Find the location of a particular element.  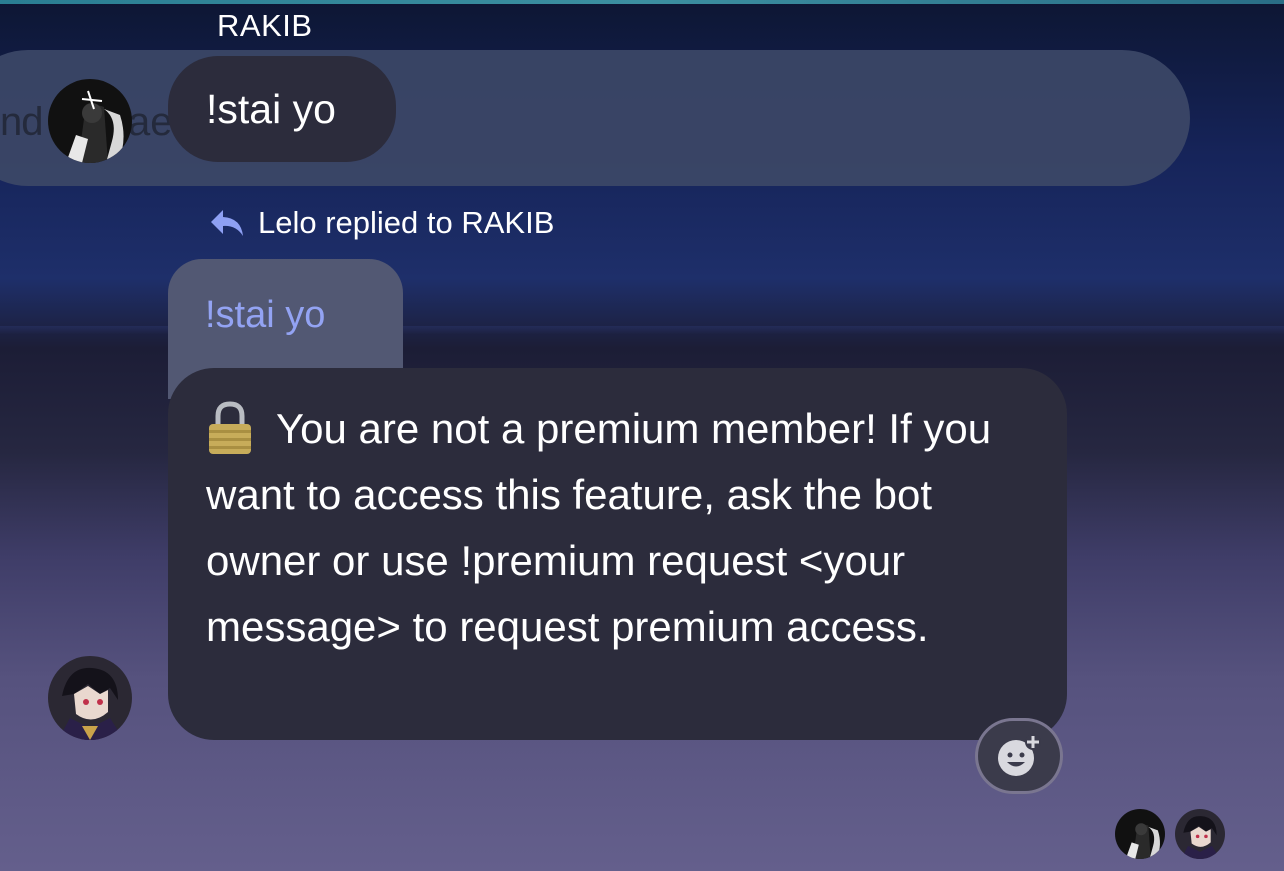

message-text: !stai yo is located at coordinates (271, 109).